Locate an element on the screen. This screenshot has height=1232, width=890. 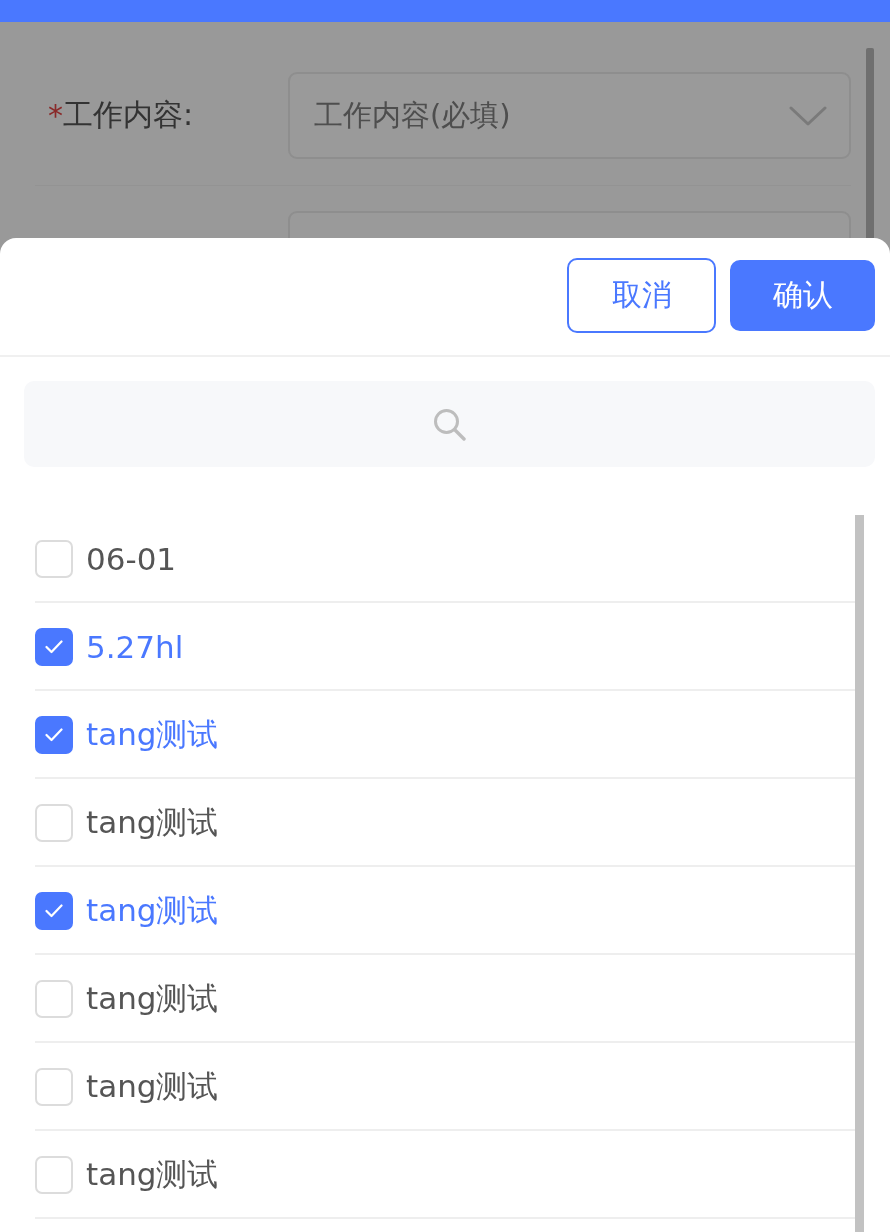
search-field is located at coordinates (449, 424).